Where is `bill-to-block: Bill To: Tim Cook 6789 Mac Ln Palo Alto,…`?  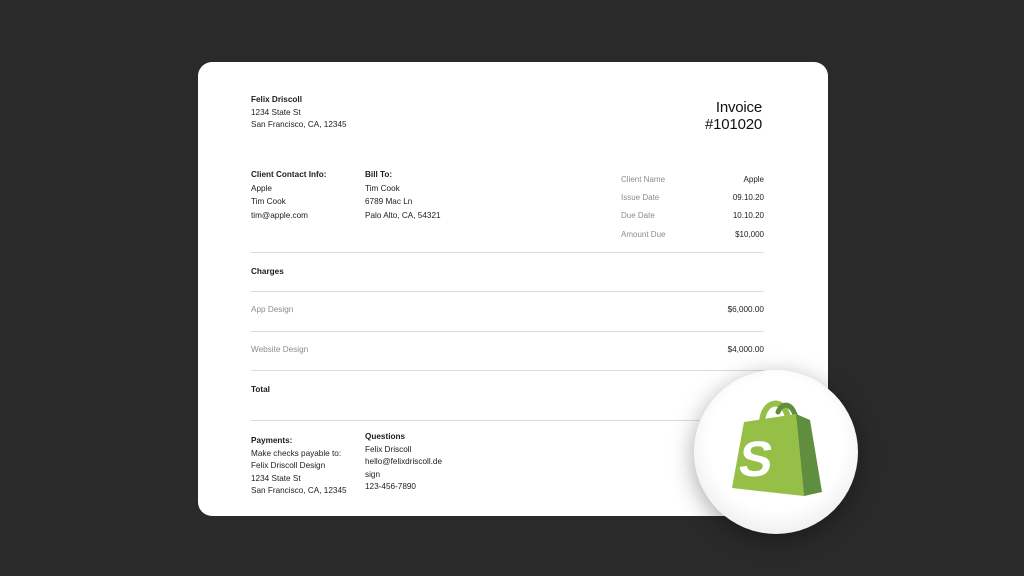 bill-to-block: Bill To: Tim Cook 6789 Mac Ln Palo Alto,… is located at coordinates (403, 195).